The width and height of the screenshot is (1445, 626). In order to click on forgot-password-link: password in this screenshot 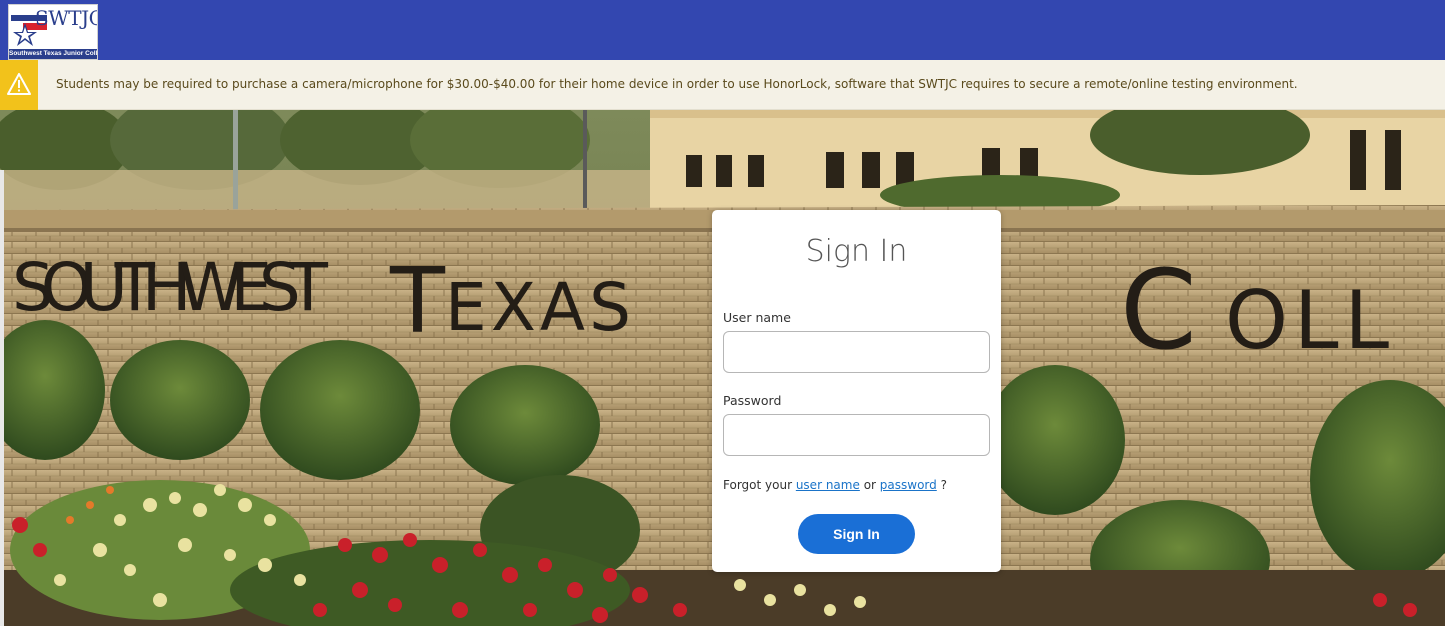, I will do `click(908, 485)`.